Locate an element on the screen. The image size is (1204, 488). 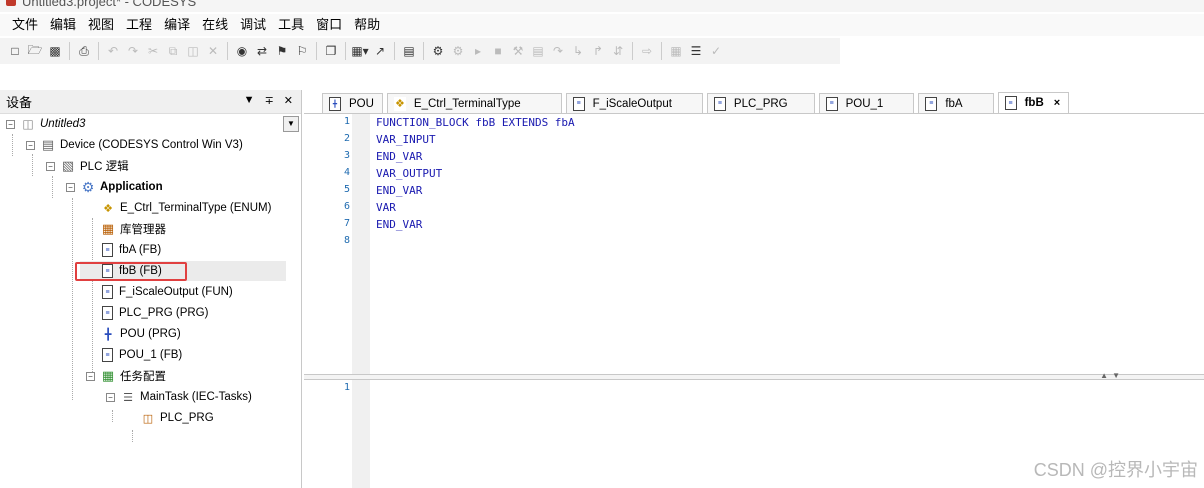
window-icon: ❐ is located at coordinates (331, 51).